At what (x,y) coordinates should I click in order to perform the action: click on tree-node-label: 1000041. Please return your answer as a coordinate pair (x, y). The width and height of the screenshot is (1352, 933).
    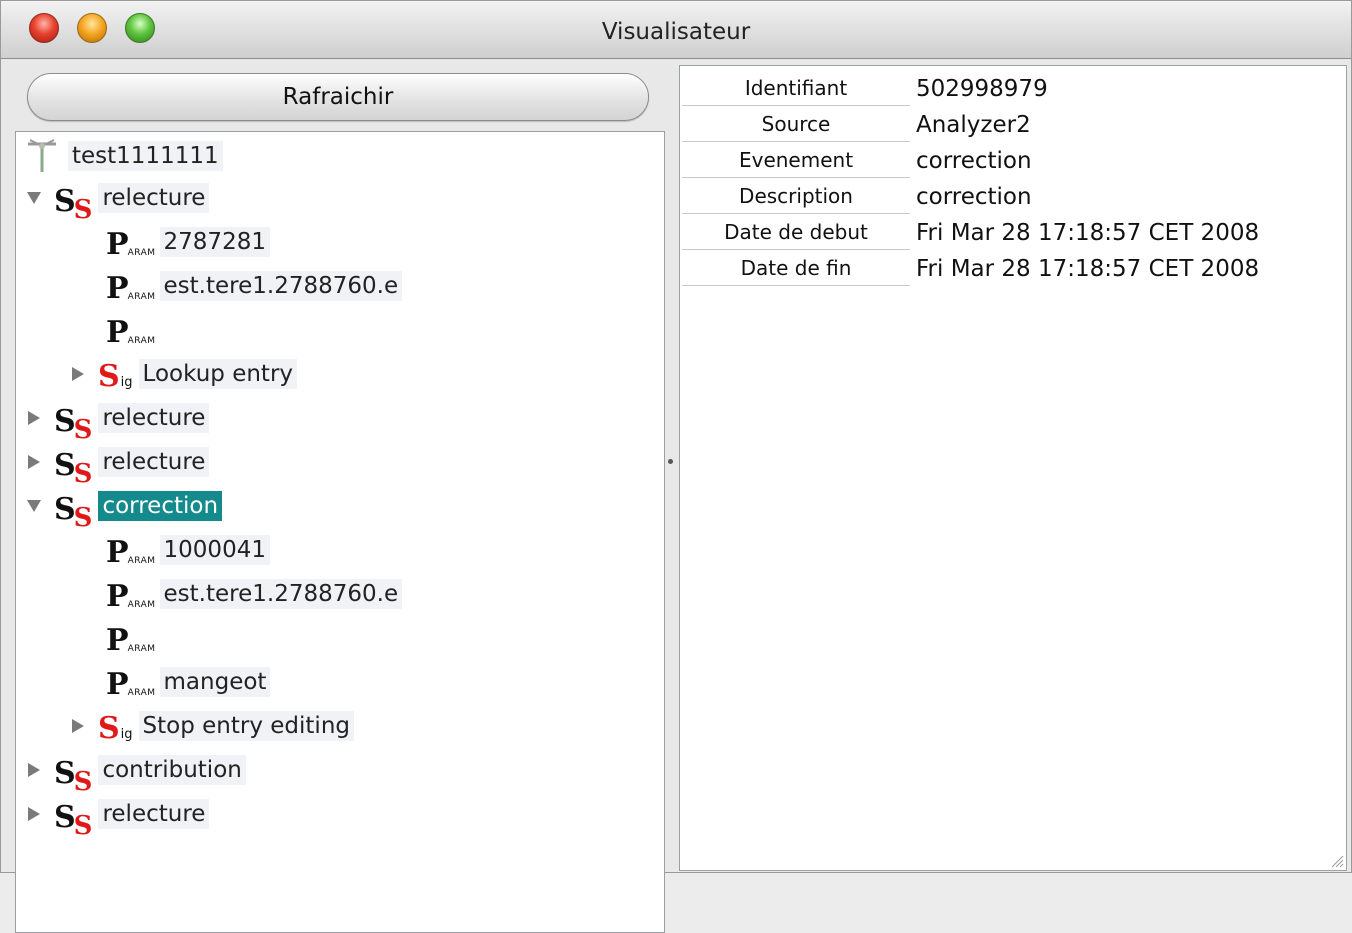
    Looking at the image, I should click on (214, 550).